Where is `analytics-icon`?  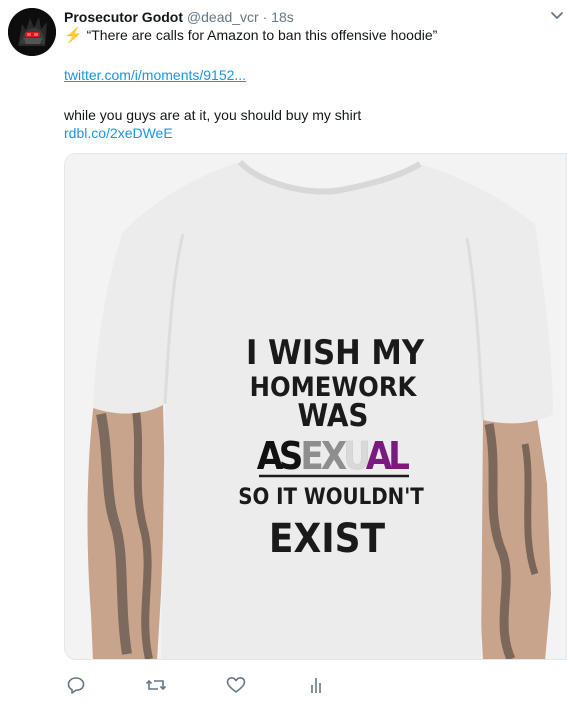 analytics-icon is located at coordinates (316, 685).